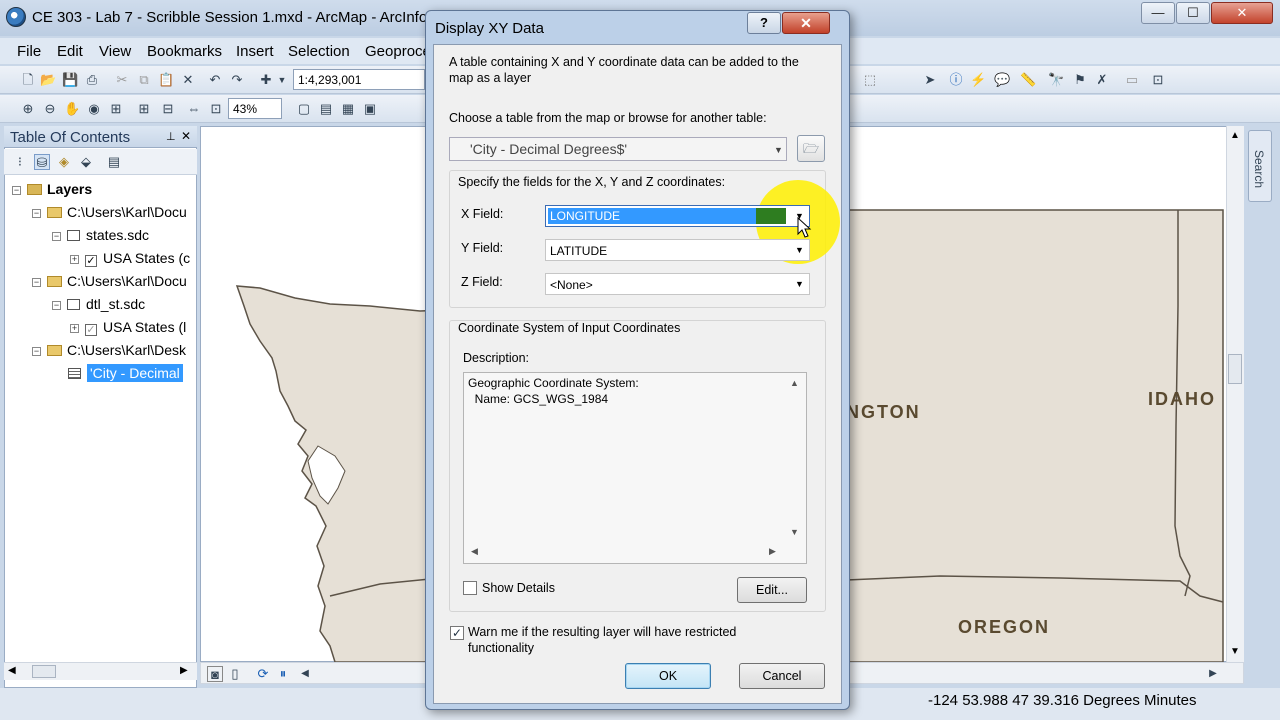 The width and height of the screenshot is (1280, 720). What do you see at coordinates (188, 80) in the screenshot?
I see `delete-icon: ✕` at bounding box center [188, 80].